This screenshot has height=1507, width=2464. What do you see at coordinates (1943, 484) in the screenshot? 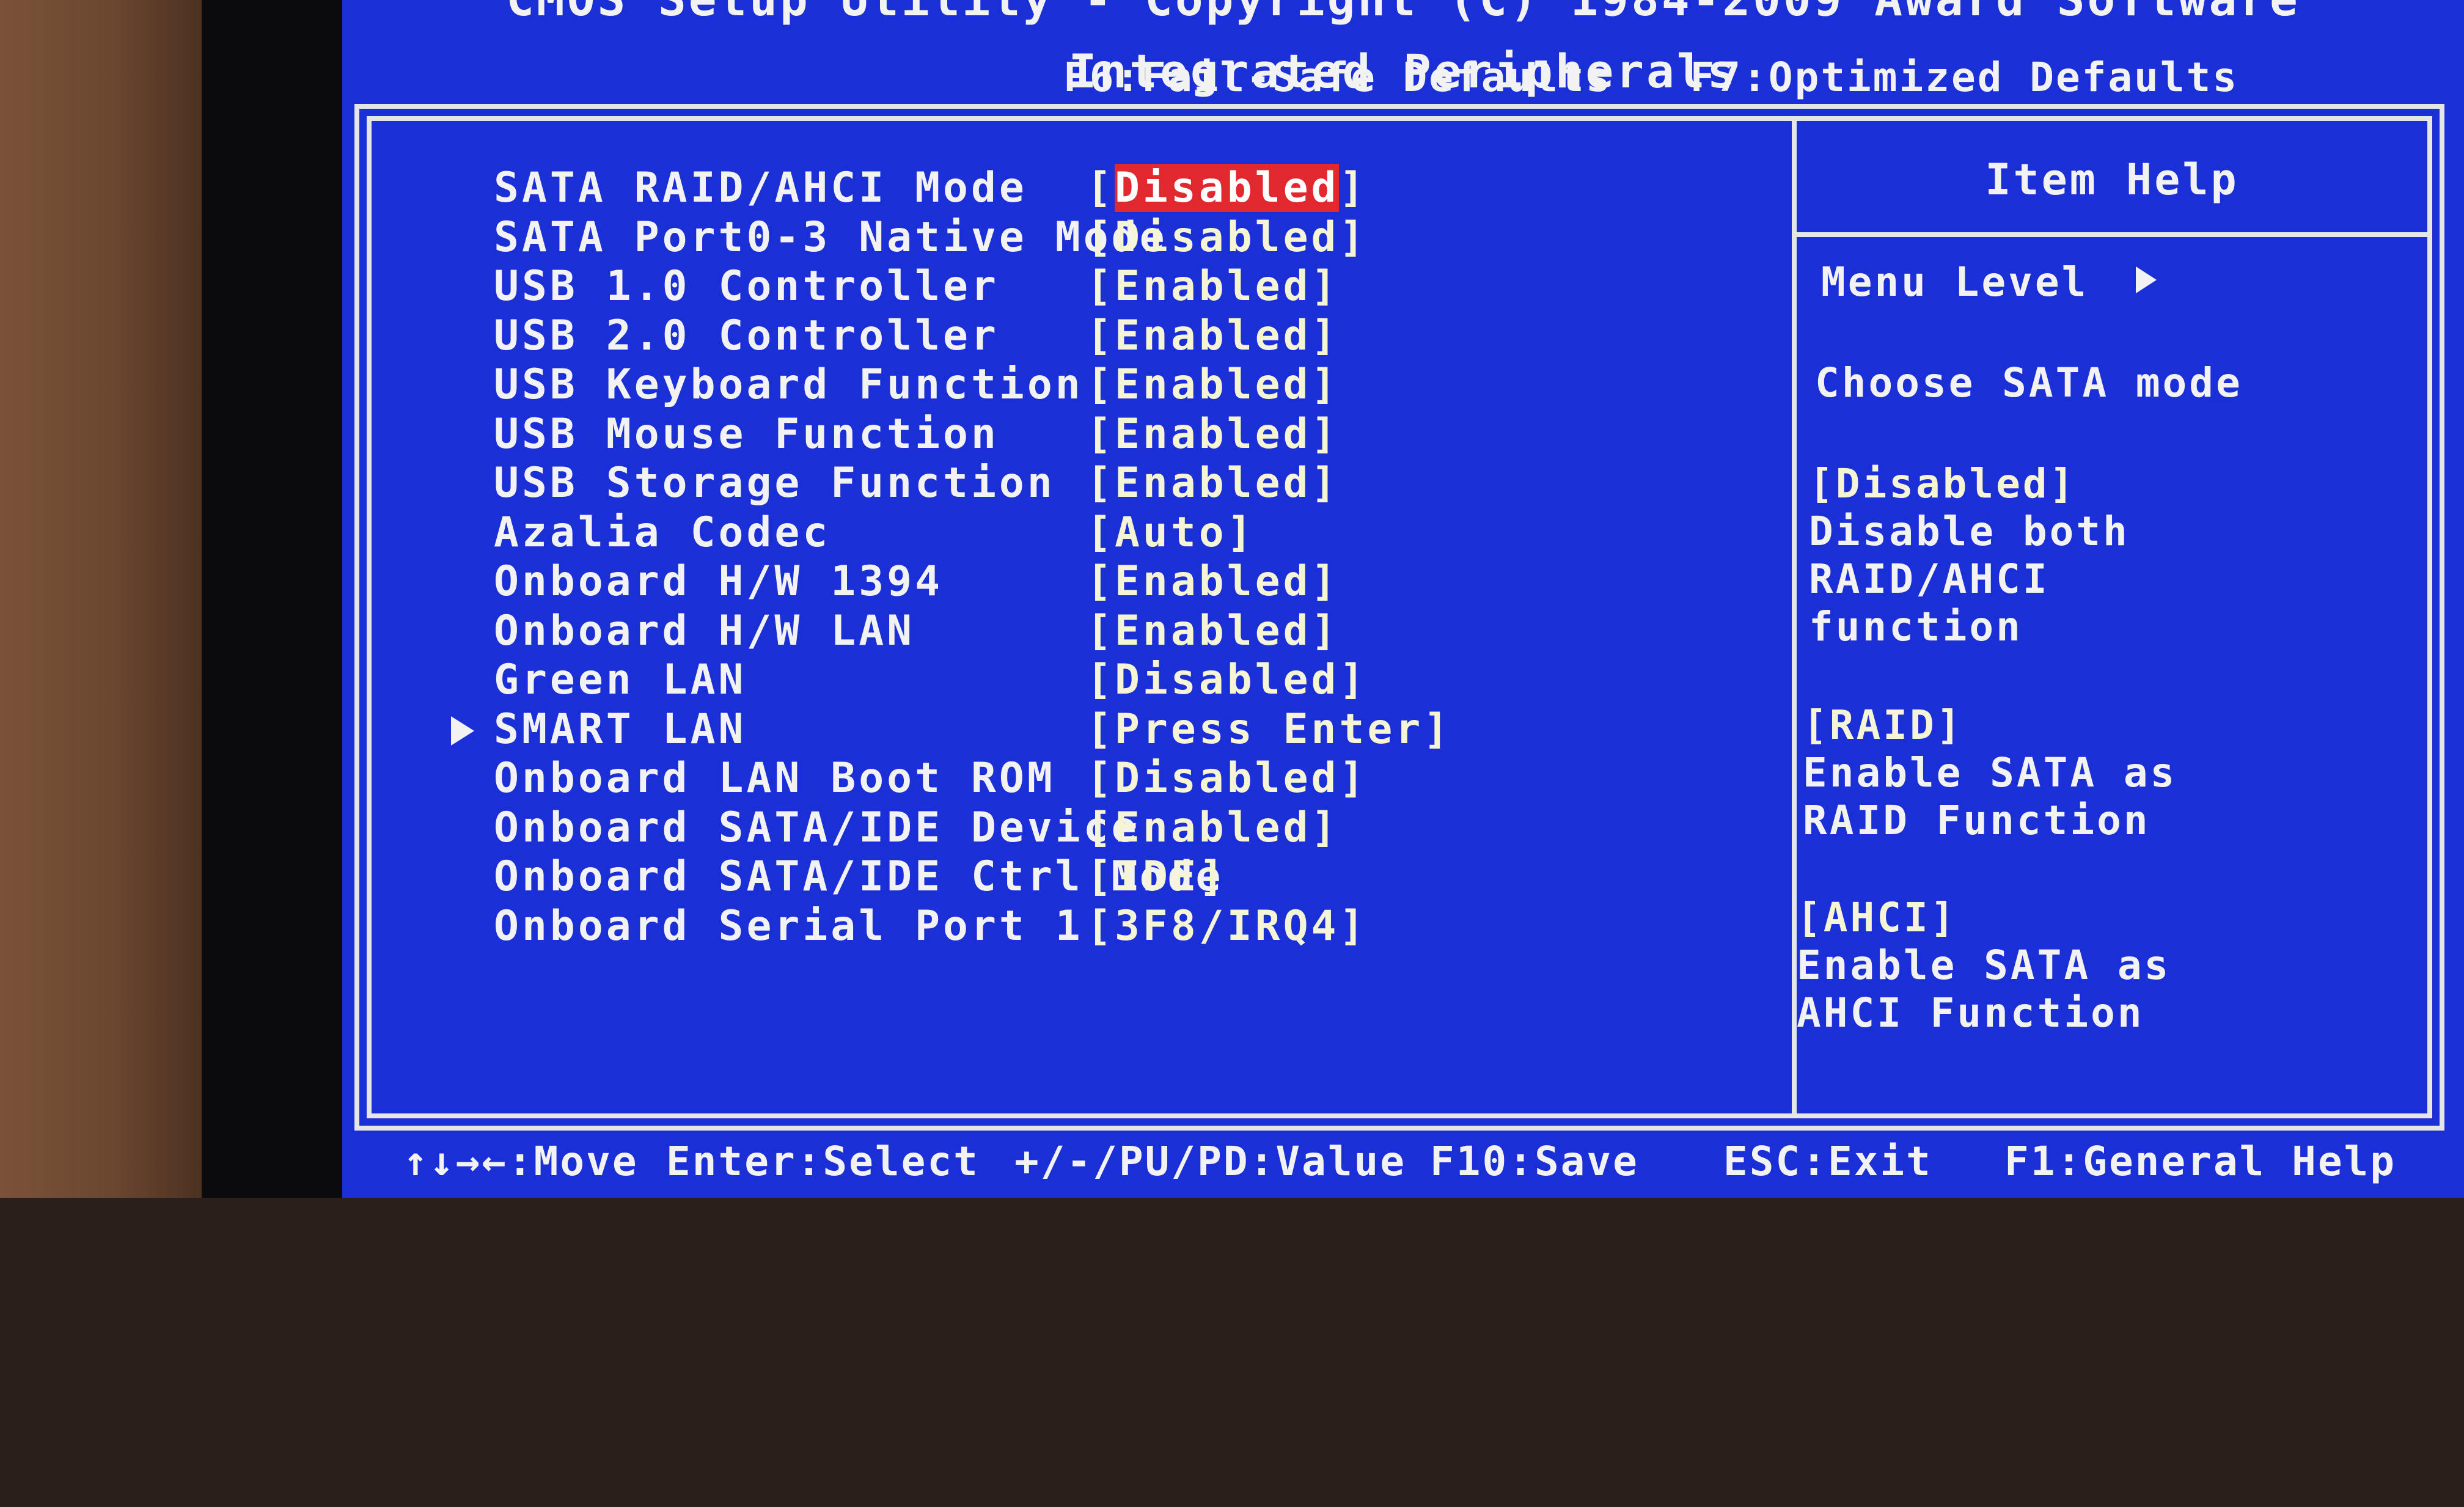
I see `help-option-name: [Disabled]` at bounding box center [1943, 484].